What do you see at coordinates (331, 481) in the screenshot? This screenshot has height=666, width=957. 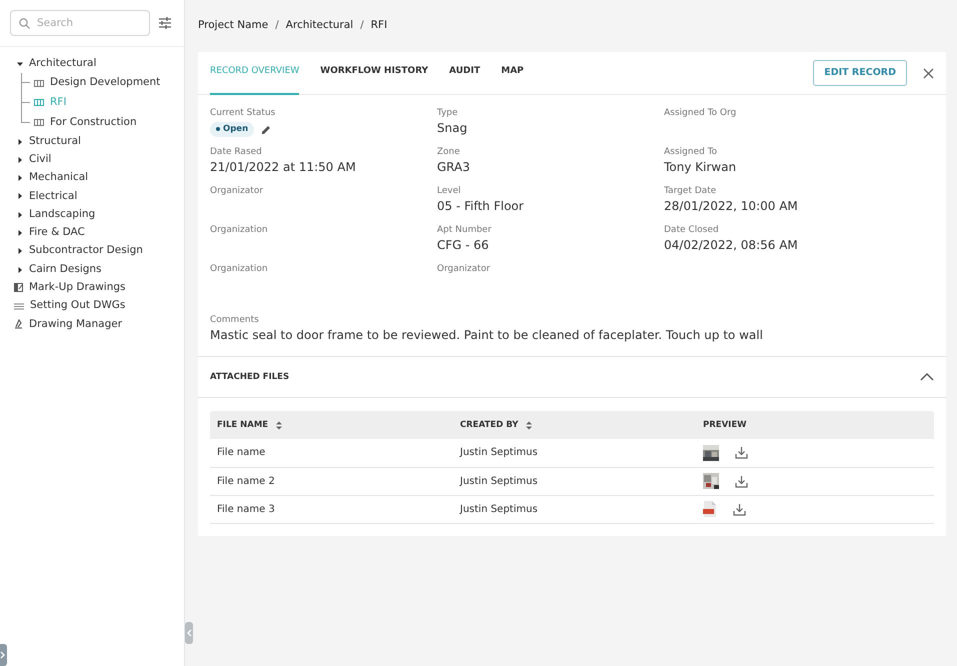 I see `table-cell: File name 2` at bounding box center [331, 481].